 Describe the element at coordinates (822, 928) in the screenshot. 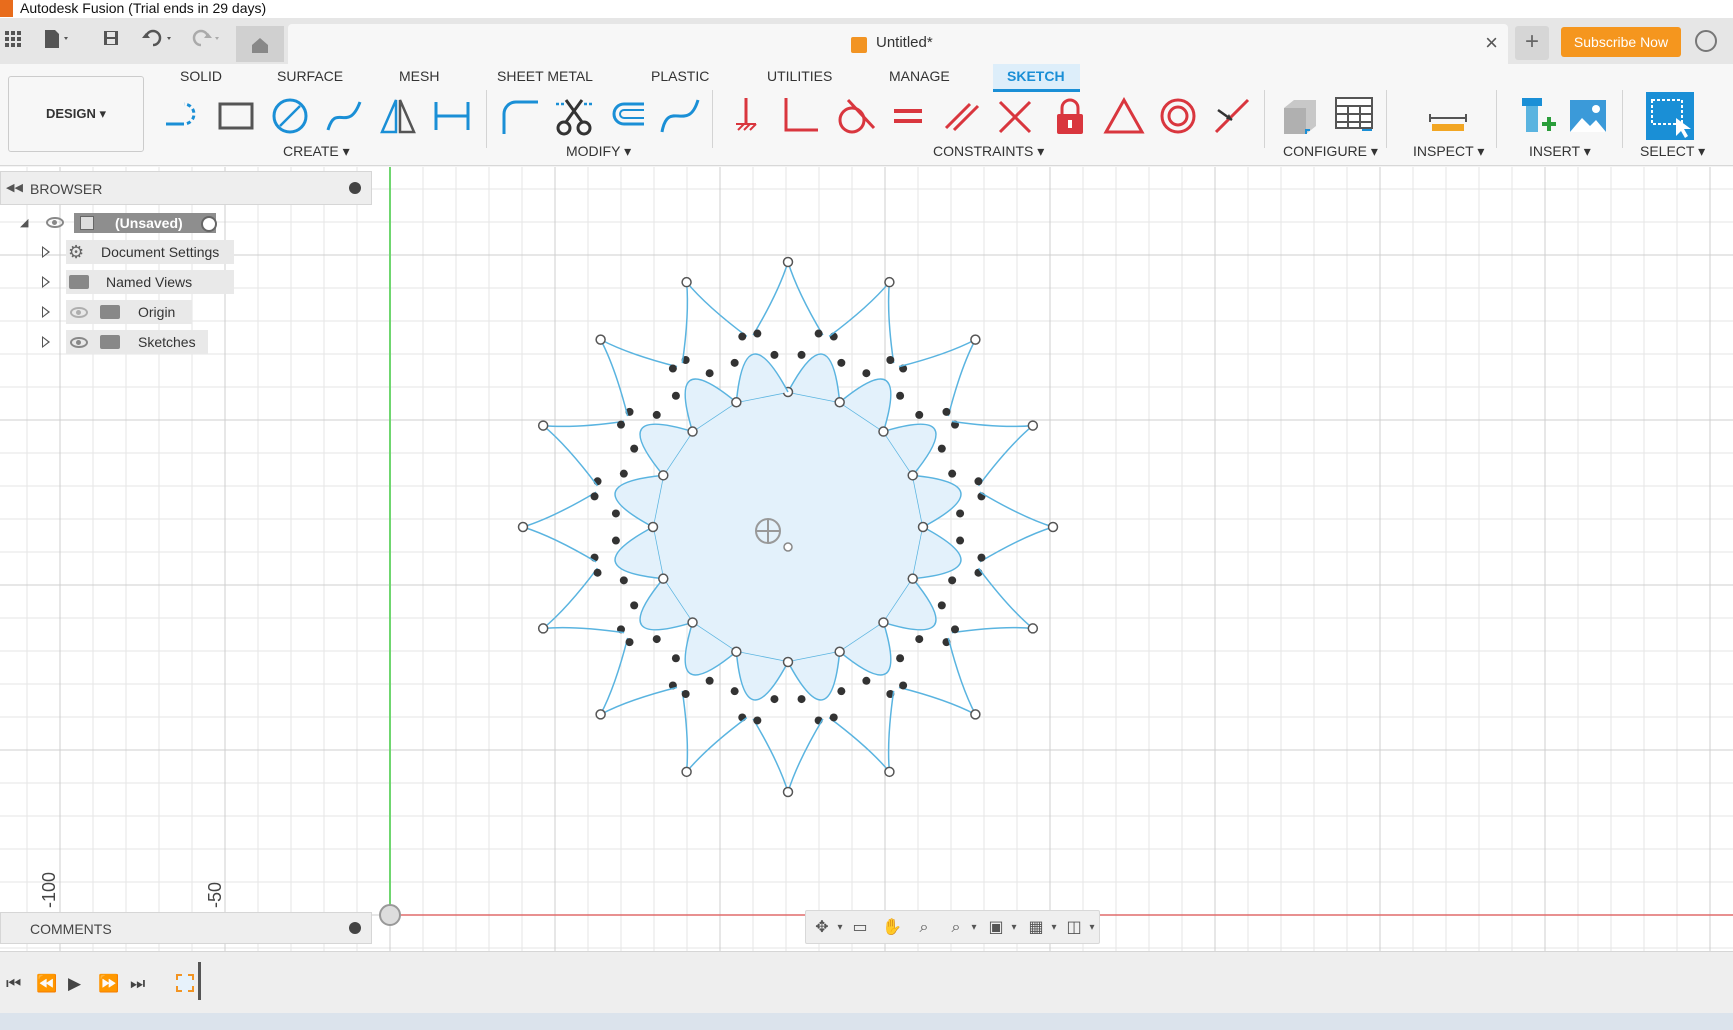

I see `orbit-icon: ✥` at that location.